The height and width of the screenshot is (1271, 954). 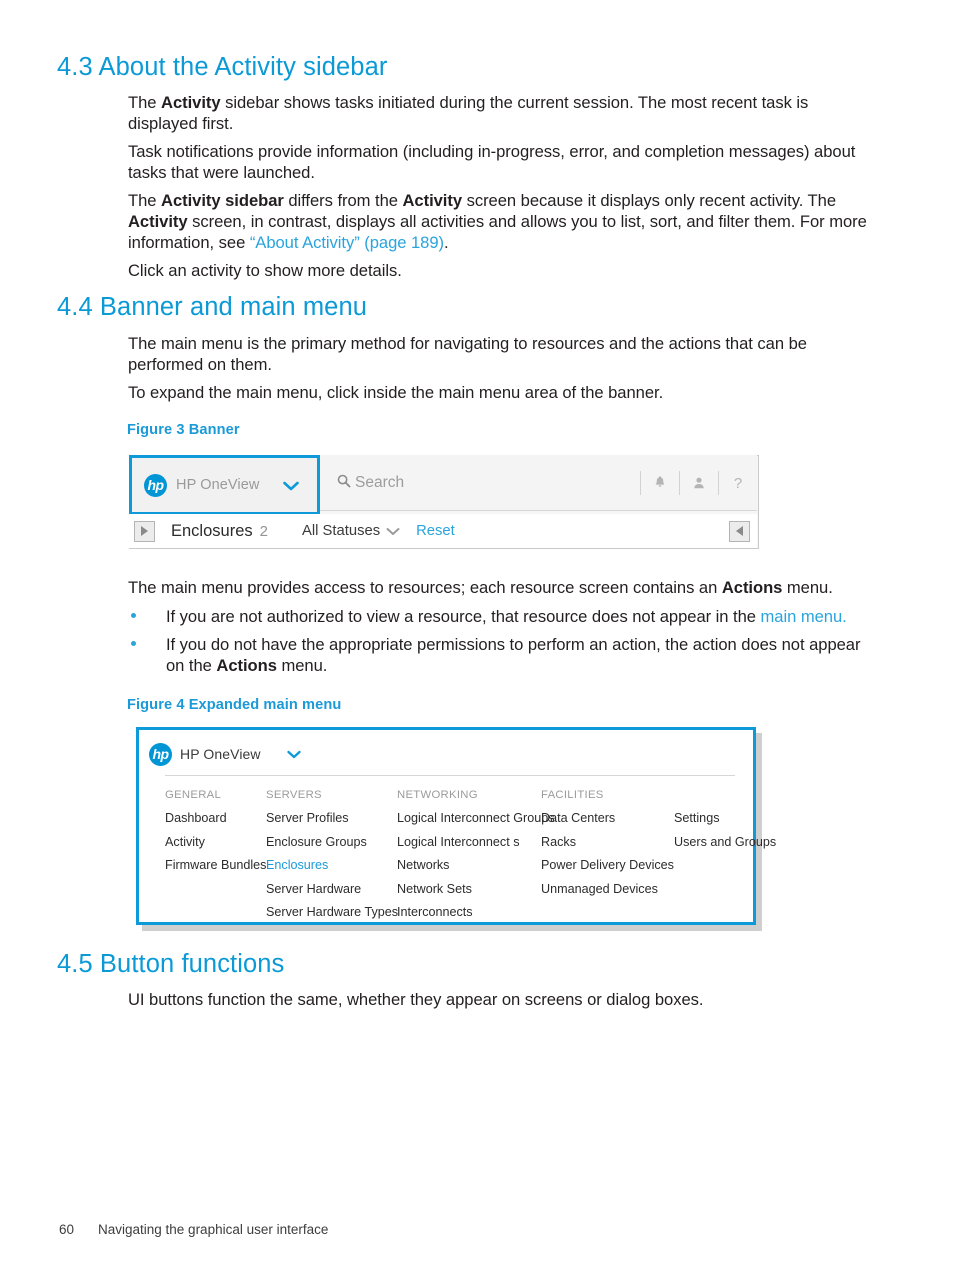 I want to click on paragraph-click-activity: Click an activity to show more details., so click(x=500, y=270).